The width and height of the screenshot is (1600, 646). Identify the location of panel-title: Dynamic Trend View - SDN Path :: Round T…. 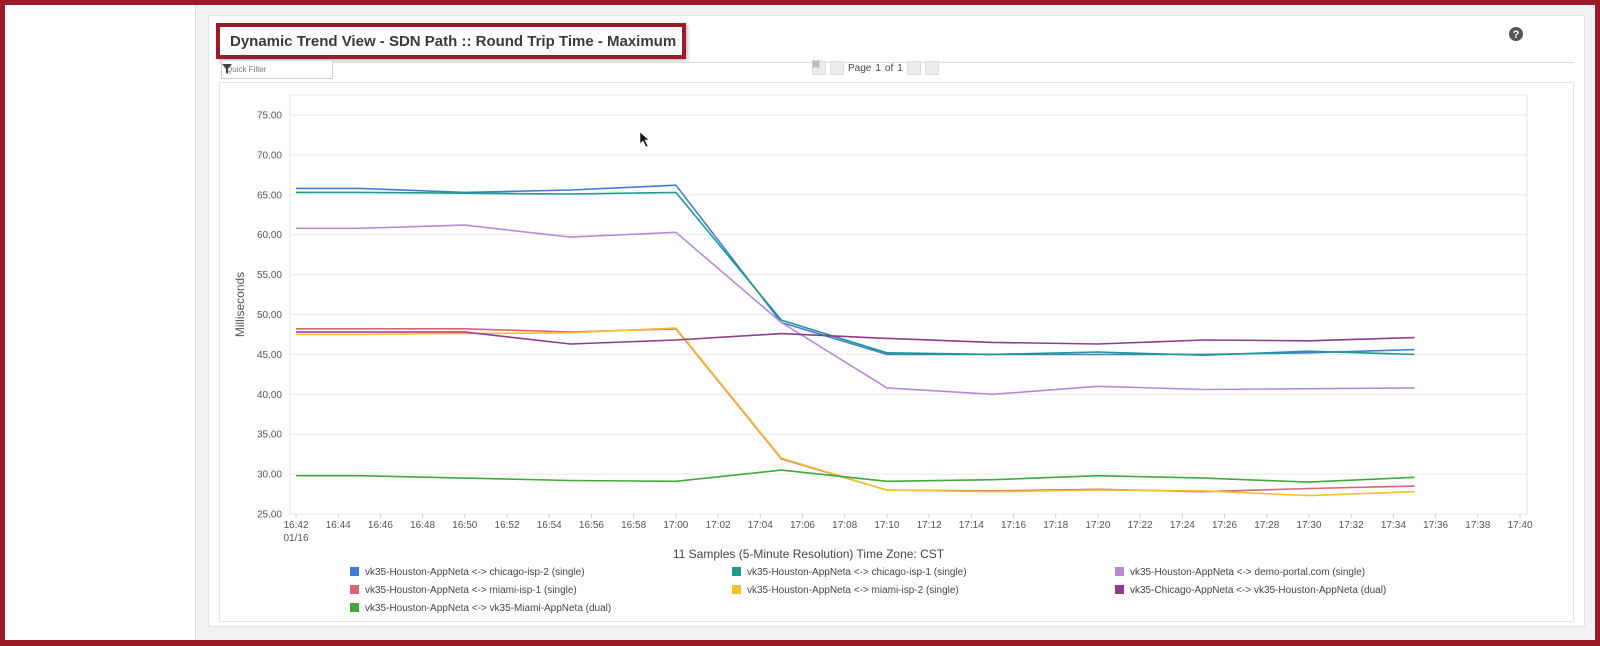
(453, 41).